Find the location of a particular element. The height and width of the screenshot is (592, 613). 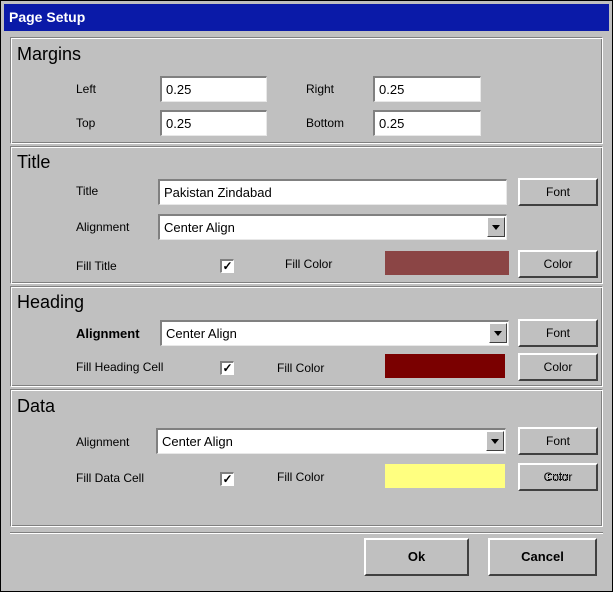

heading-font-button: Font is located at coordinates (558, 333).